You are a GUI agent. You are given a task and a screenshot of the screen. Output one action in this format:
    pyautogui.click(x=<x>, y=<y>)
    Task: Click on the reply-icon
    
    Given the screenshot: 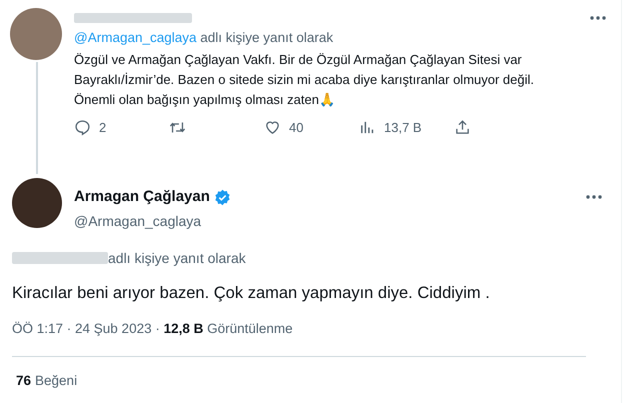 What is the action you would take?
    pyautogui.click(x=82, y=127)
    